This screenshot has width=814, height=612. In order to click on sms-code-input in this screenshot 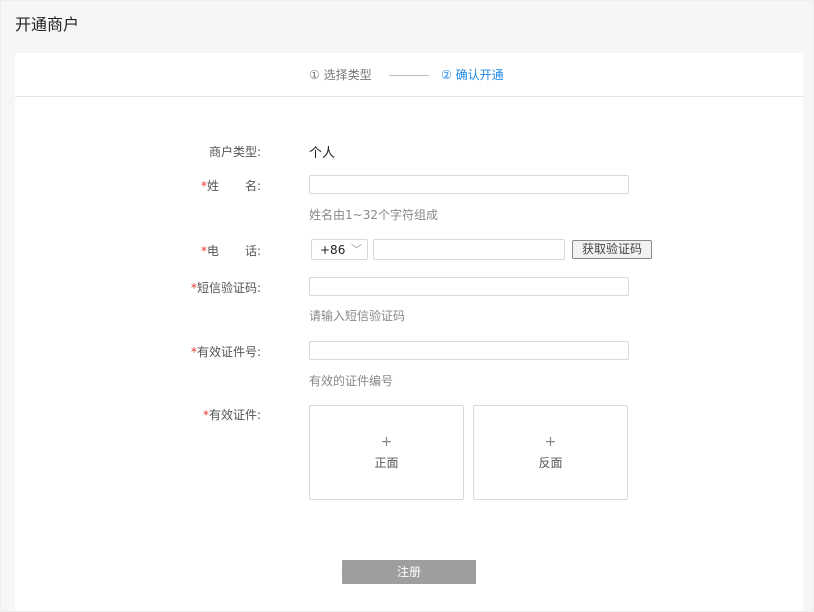, I will do `click(469, 286)`.